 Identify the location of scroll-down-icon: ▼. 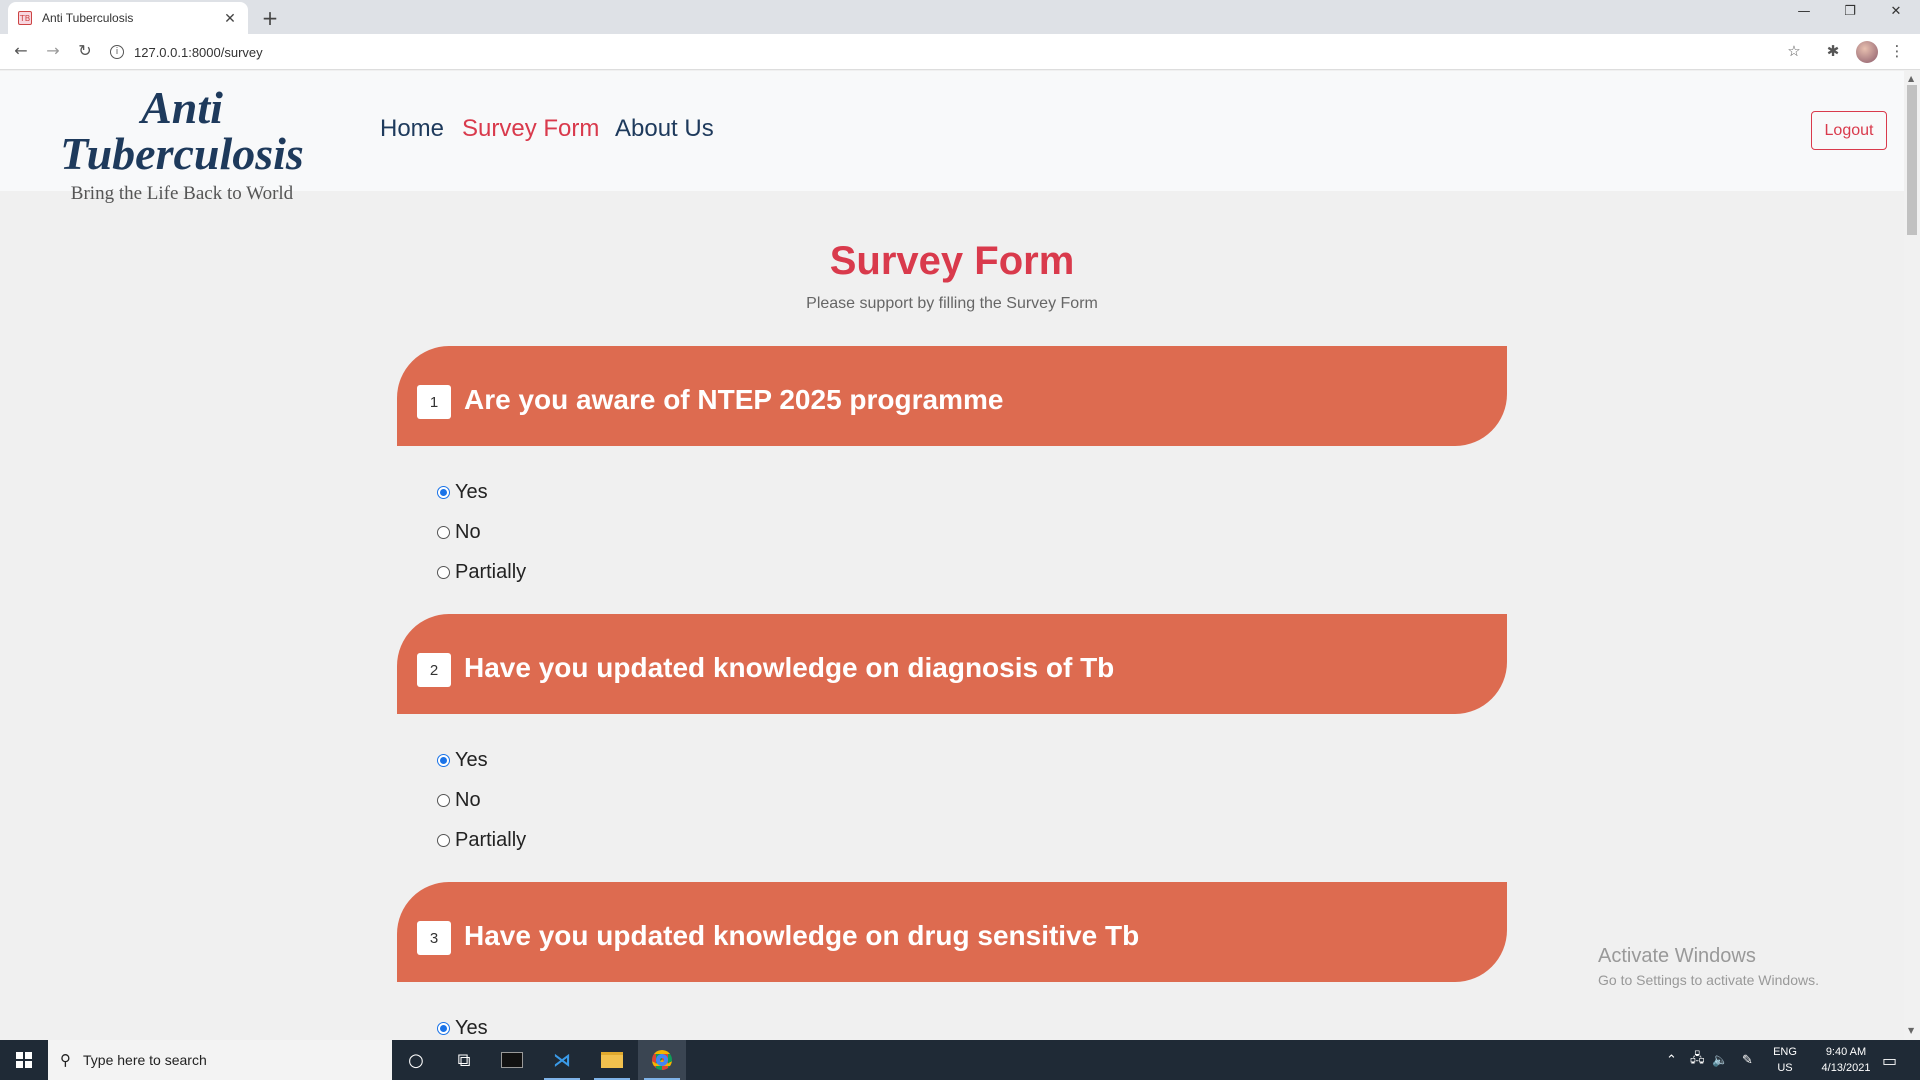
(1911, 1030).